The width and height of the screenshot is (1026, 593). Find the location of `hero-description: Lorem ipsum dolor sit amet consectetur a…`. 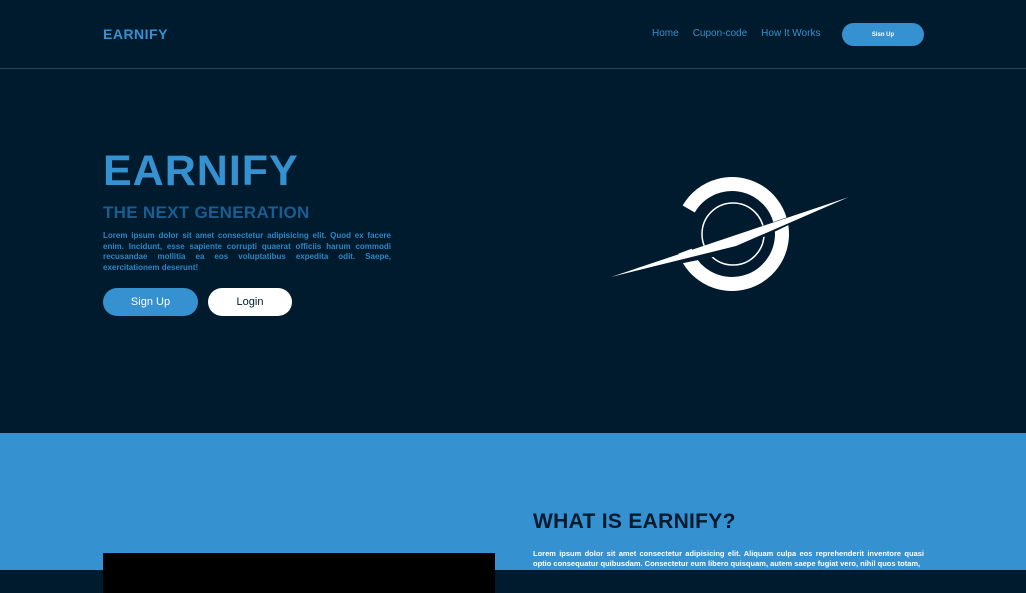

hero-description: Lorem ipsum dolor sit amet consectetur a… is located at coordinates (247, 251).